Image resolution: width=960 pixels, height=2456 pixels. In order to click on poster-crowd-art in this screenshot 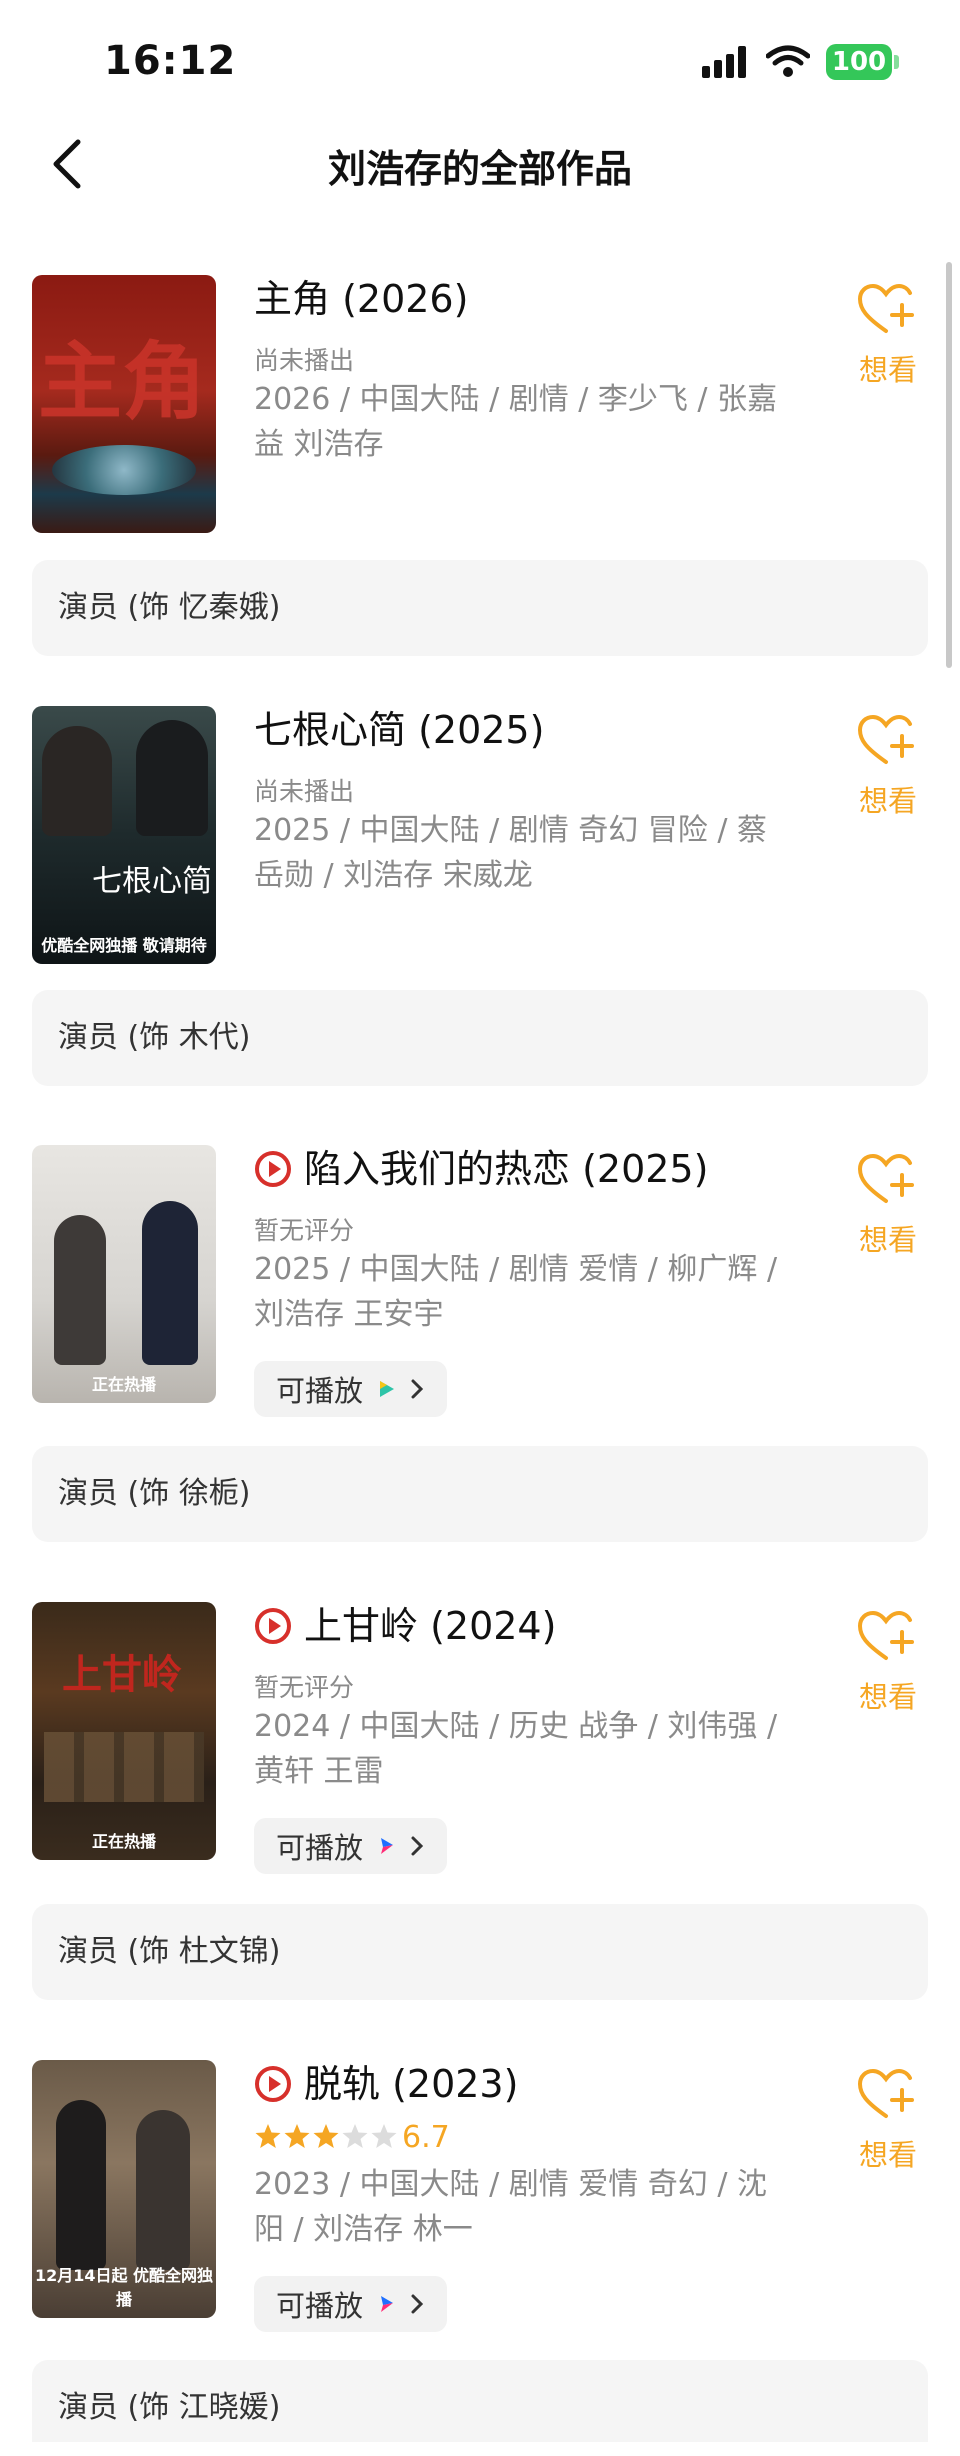, I will do `click(124, 1767)`.